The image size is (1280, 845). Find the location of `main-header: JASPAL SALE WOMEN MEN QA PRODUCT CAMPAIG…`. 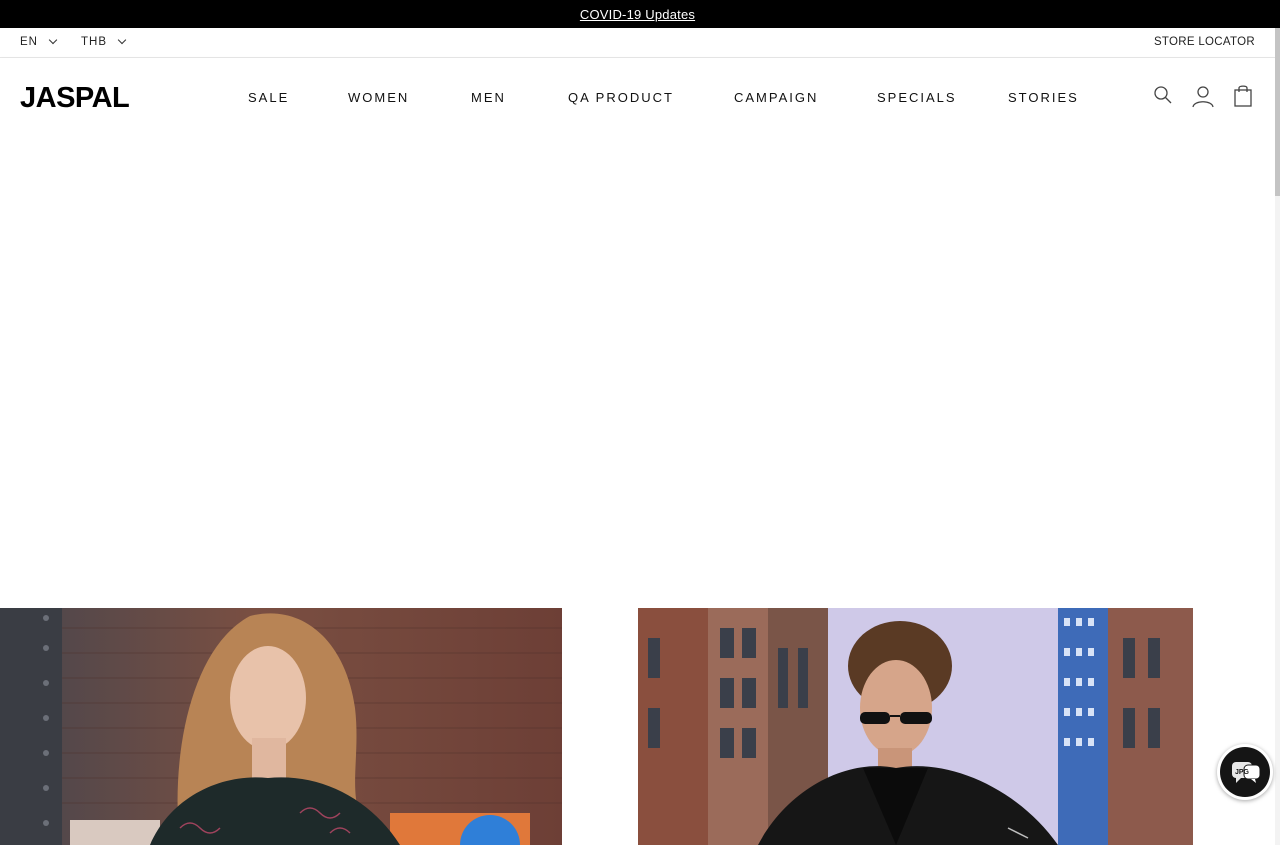

main-header: JASPAL SALE WOMEN MEN QA PRODUCT CAMPAIG… is located at coordinates (637, 98).